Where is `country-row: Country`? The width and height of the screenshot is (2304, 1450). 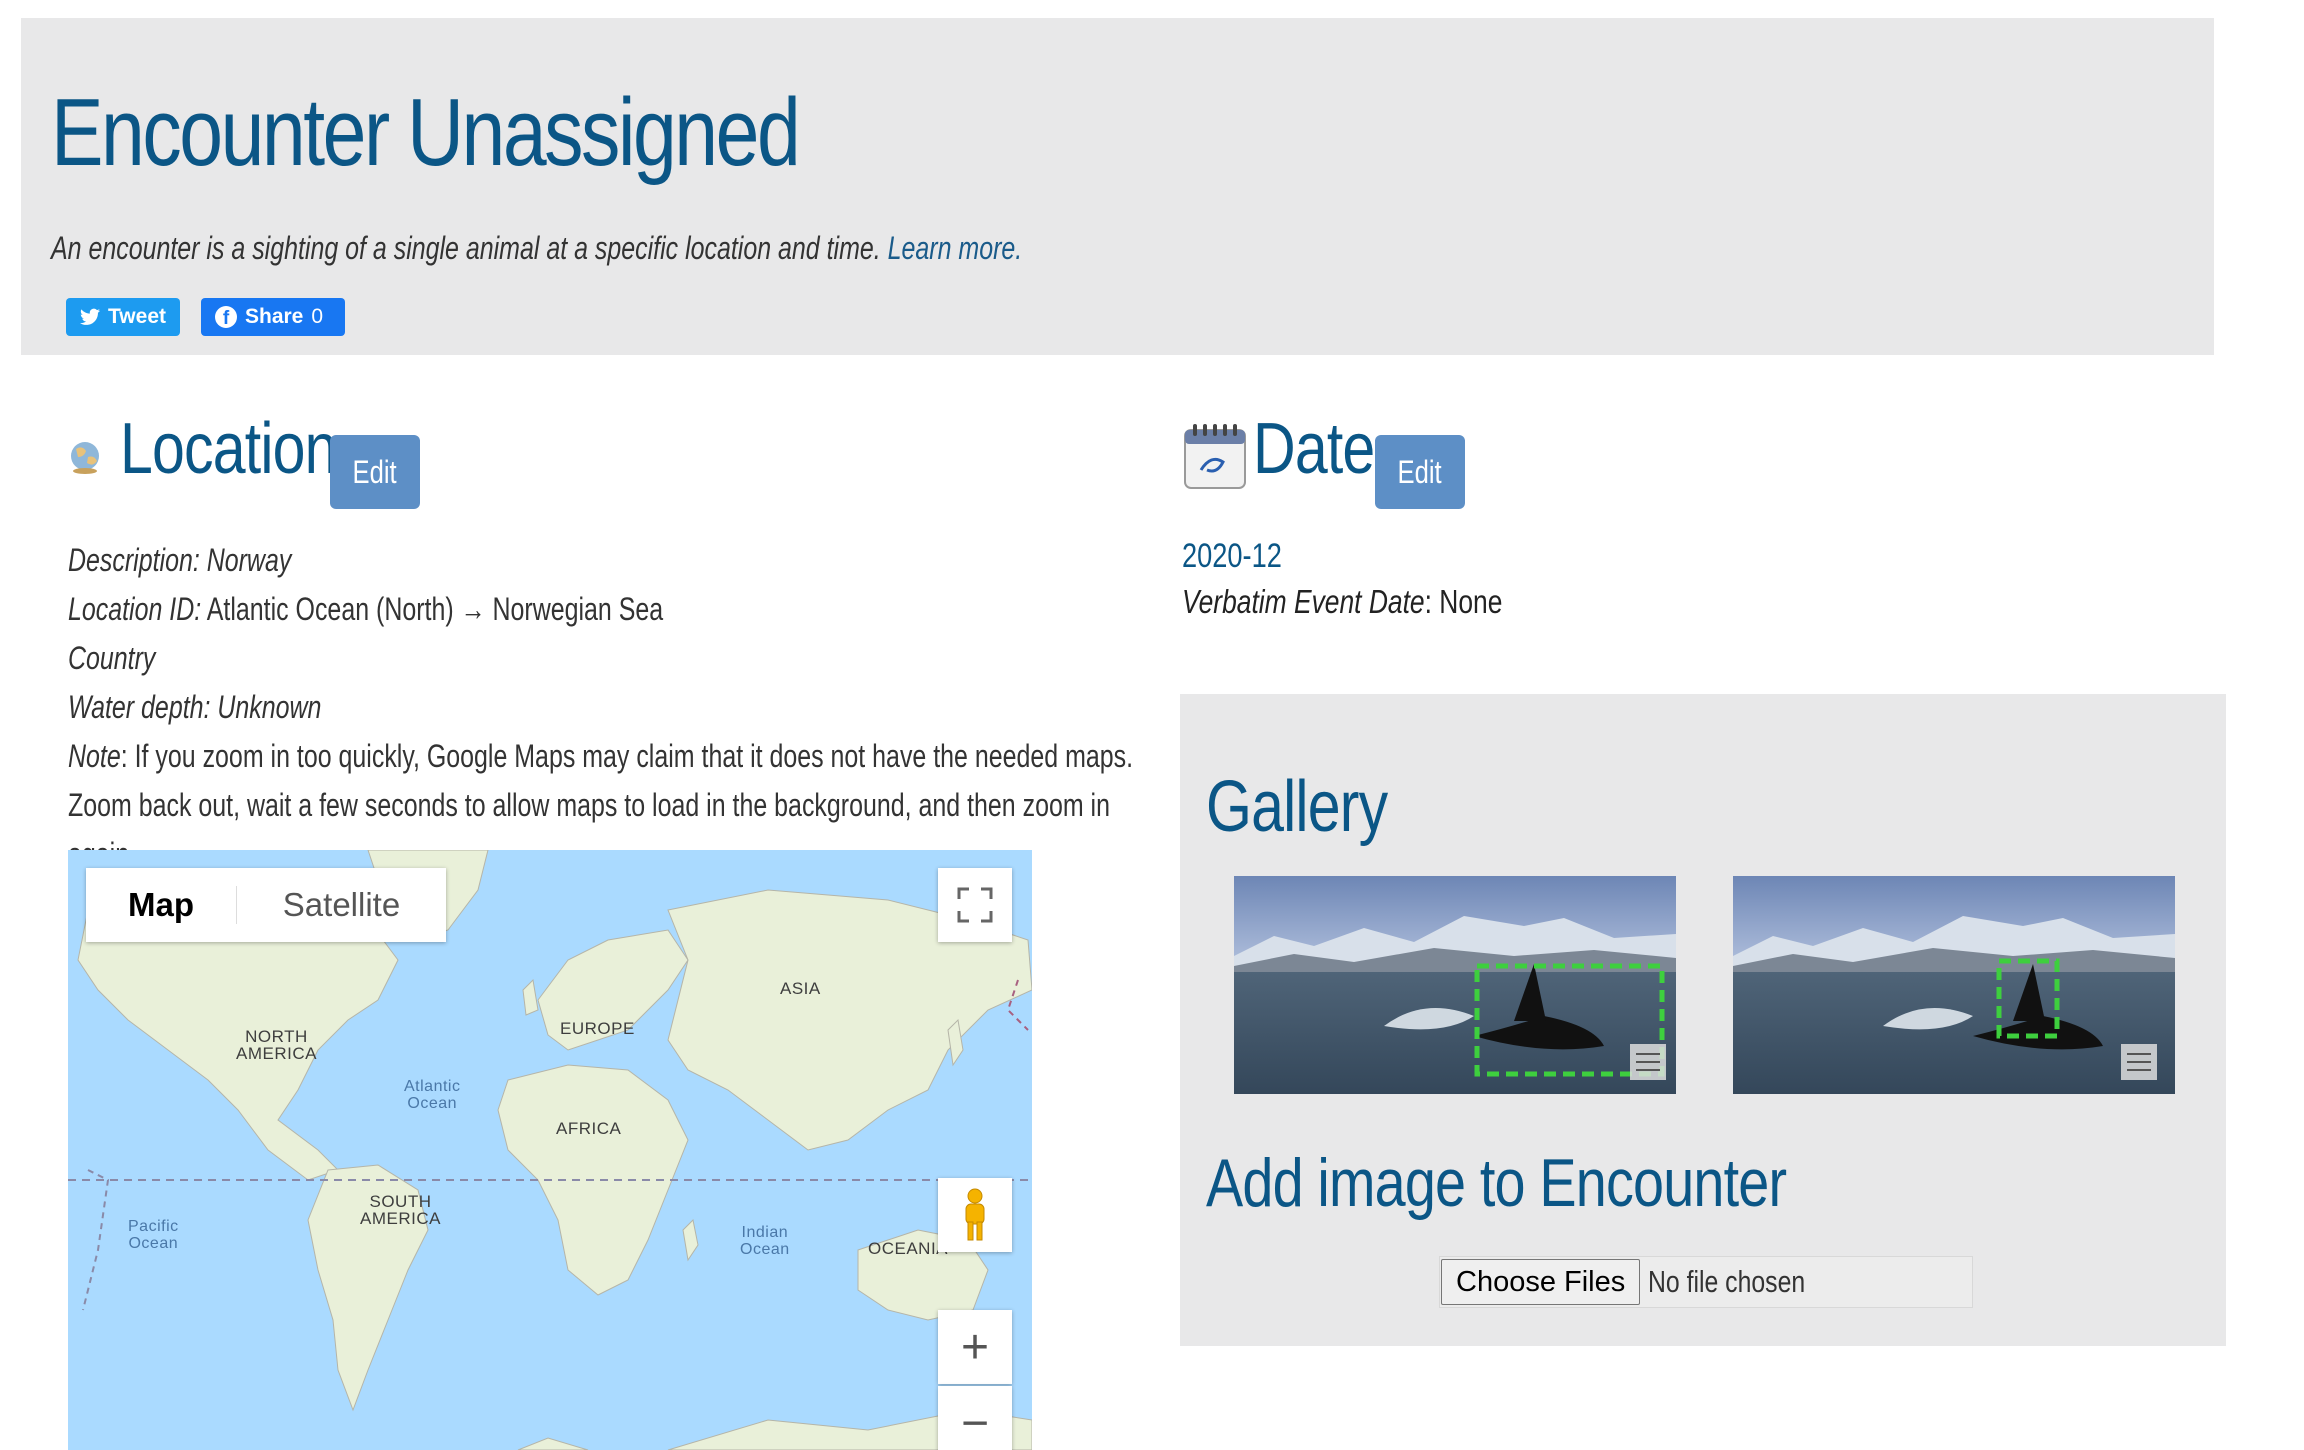
country-row: Country is located at coordinates (477, 658).